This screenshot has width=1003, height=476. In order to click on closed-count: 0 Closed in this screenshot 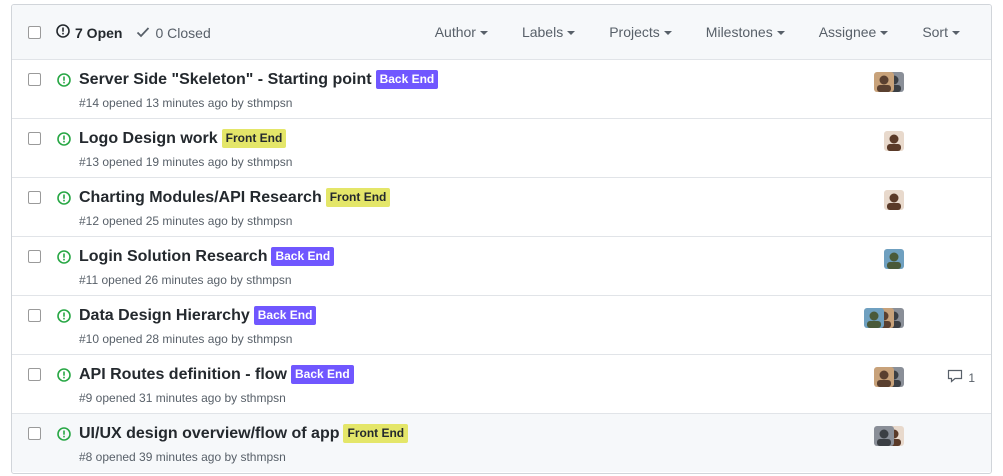, I will do `click(183, 32)`.